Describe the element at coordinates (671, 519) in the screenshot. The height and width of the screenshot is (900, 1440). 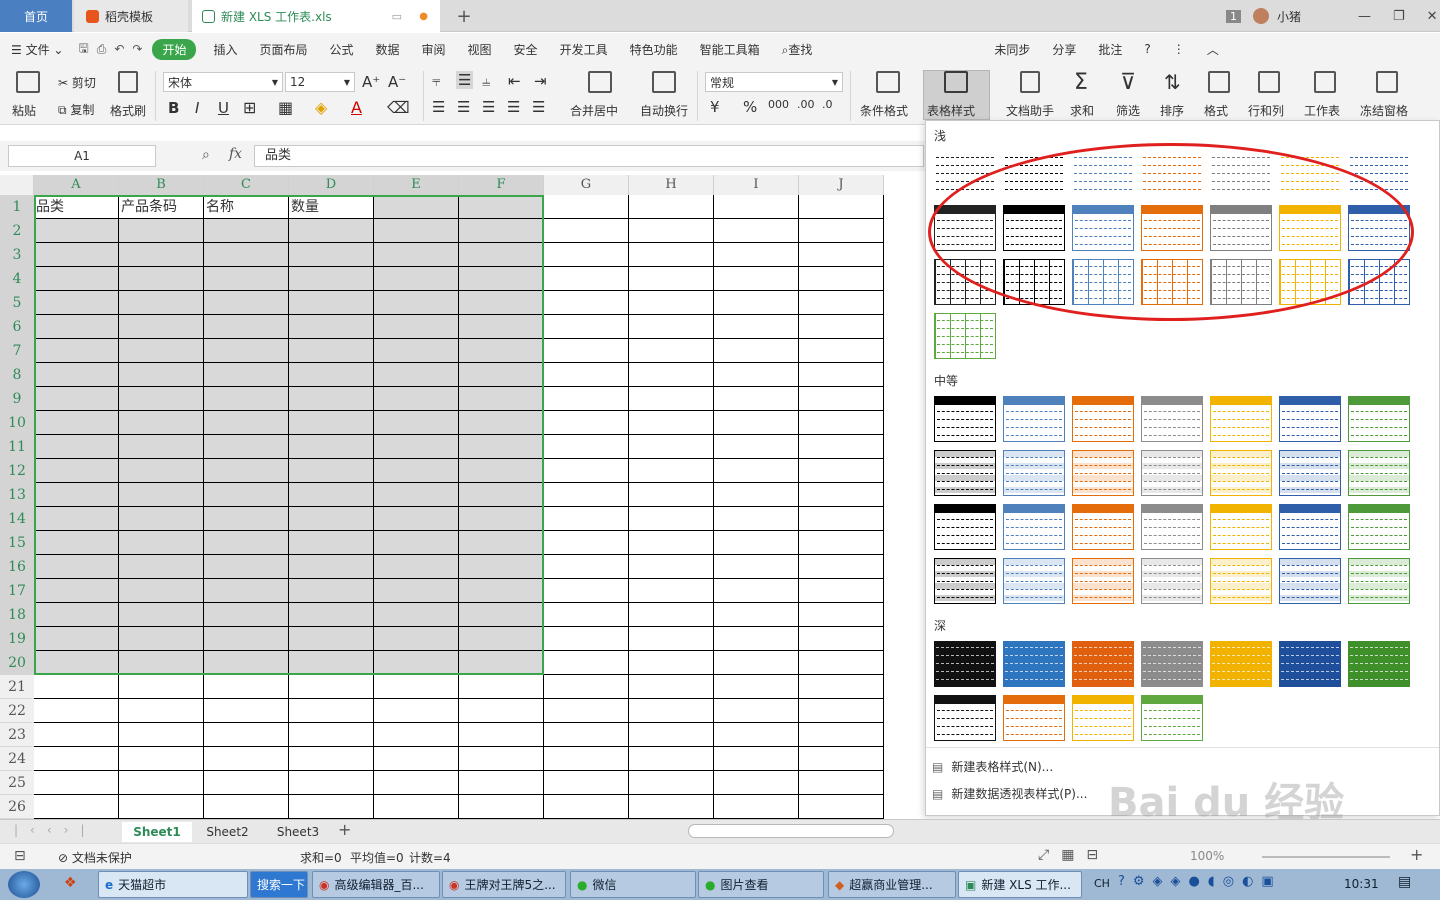
I see `cell-H14` at that location.